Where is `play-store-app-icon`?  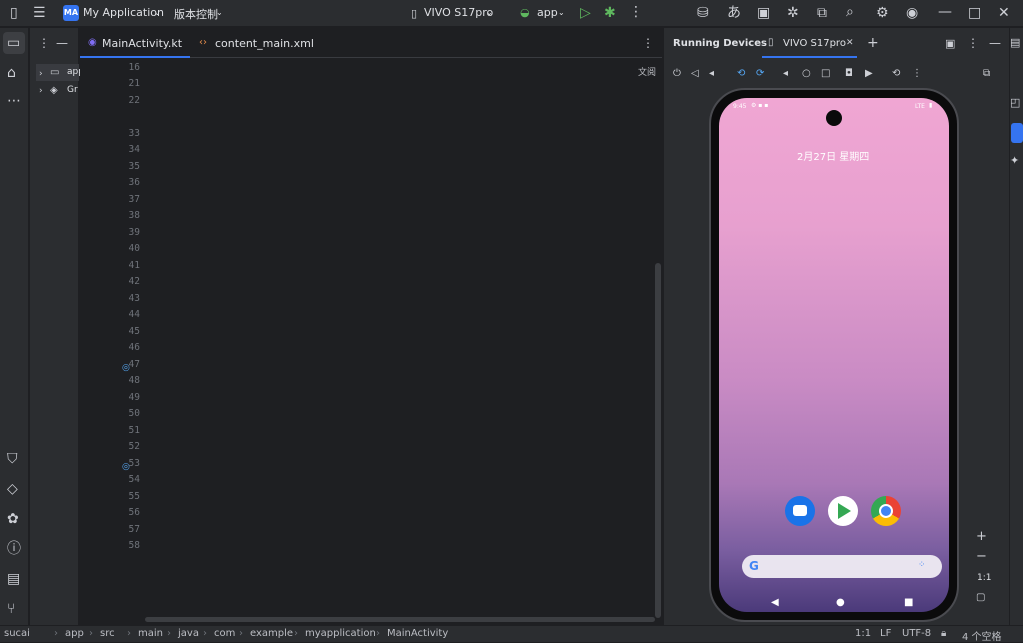 play-store-app-icon is located at coordinates (843, 511).